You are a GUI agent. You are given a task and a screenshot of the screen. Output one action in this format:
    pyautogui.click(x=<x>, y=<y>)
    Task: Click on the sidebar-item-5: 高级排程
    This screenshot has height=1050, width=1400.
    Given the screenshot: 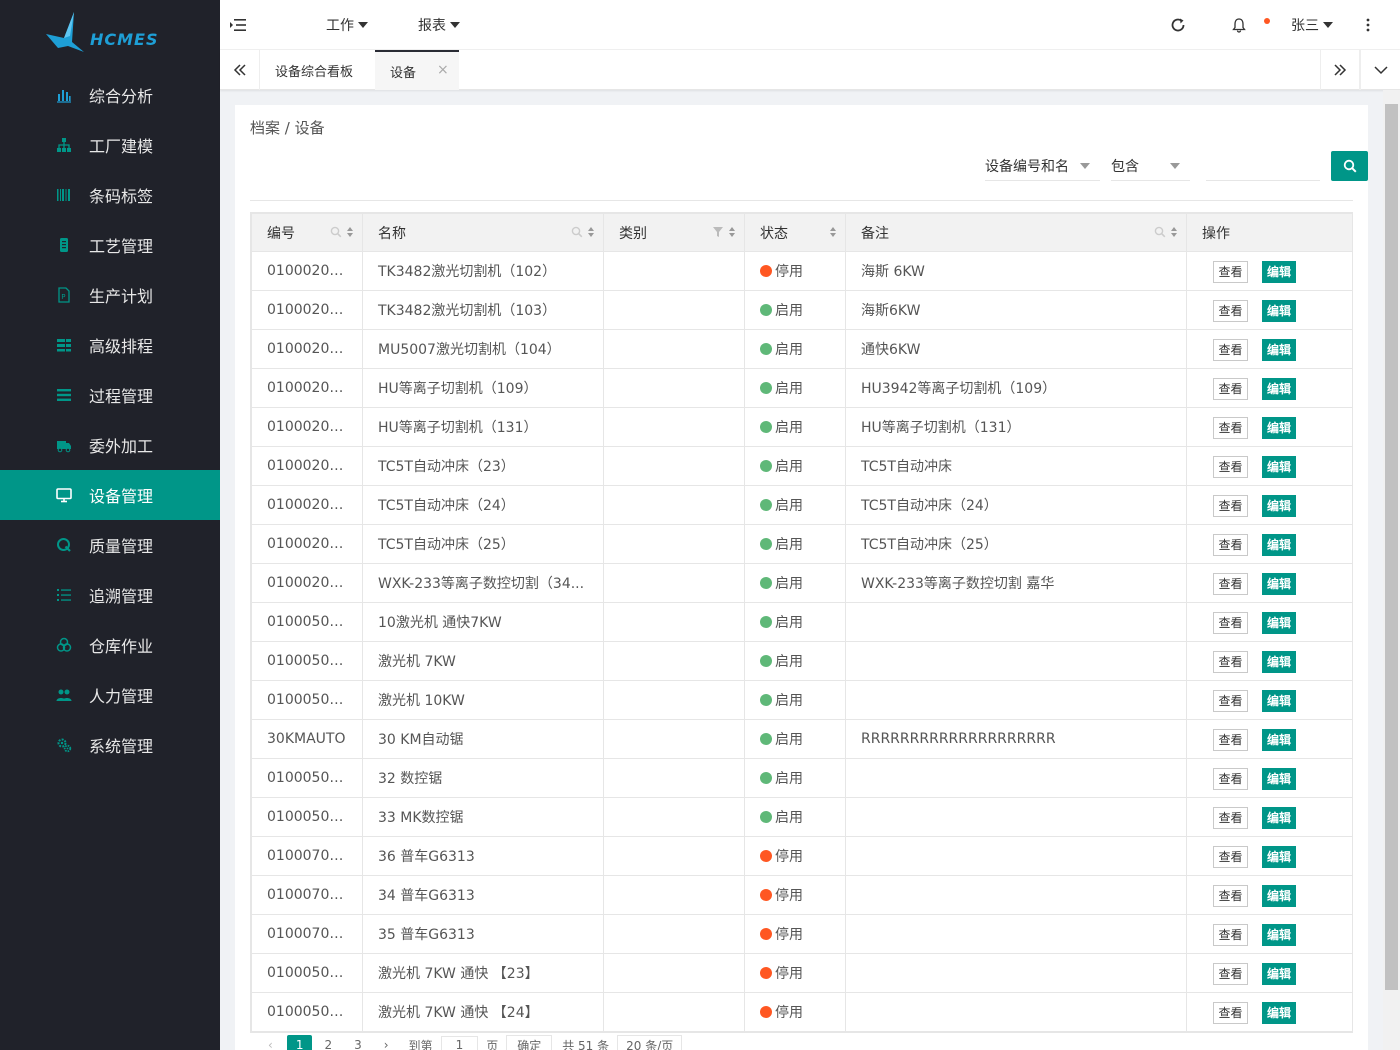 What is the action you would take?
    pyautogui.click(x=110, y=345)
    